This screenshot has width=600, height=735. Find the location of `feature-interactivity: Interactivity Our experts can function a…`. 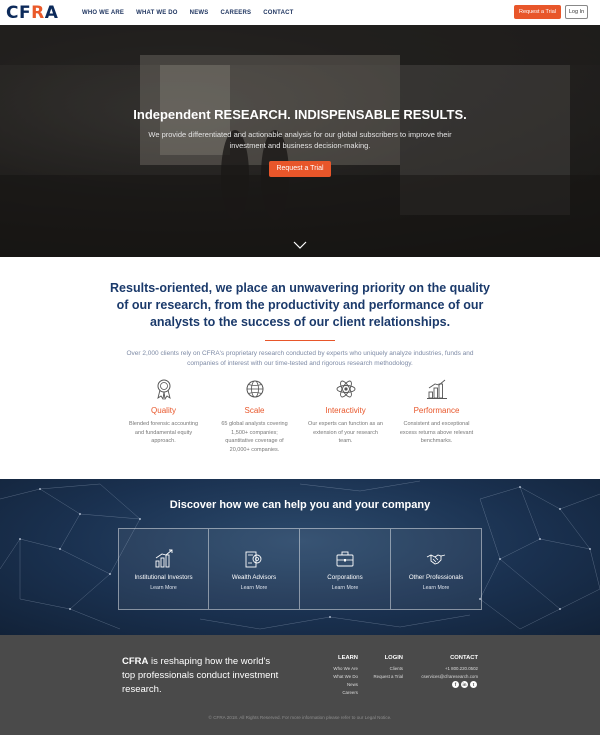

feature-interactivity: Interactivity Our experts can function a… is located at coordinates (345, 416).